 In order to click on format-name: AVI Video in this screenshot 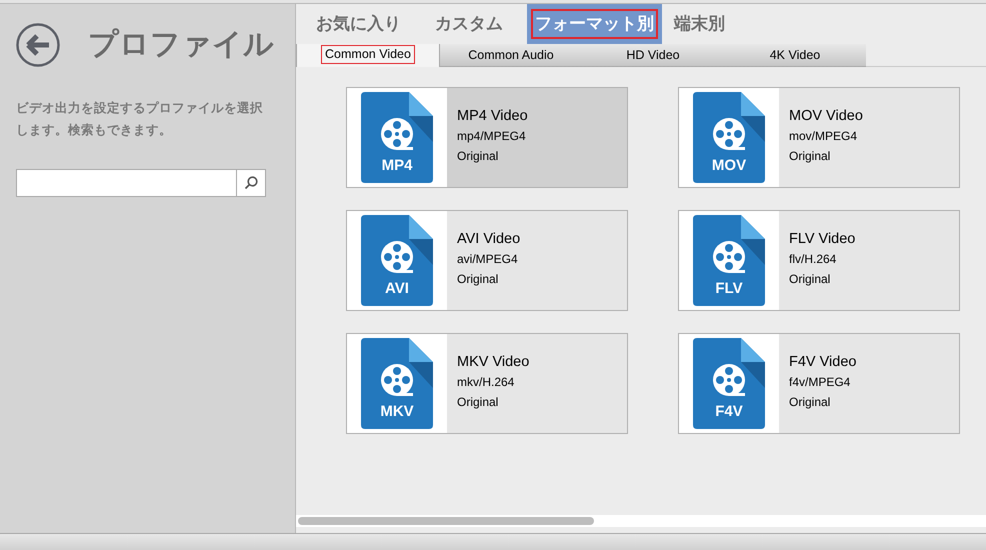, I will do `click(488, 239)`.